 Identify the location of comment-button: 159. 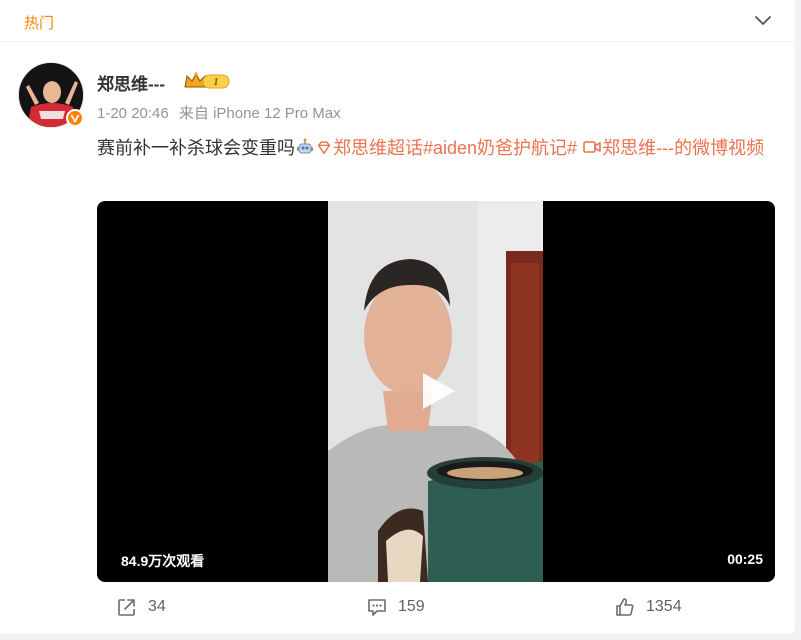
(395, 607).